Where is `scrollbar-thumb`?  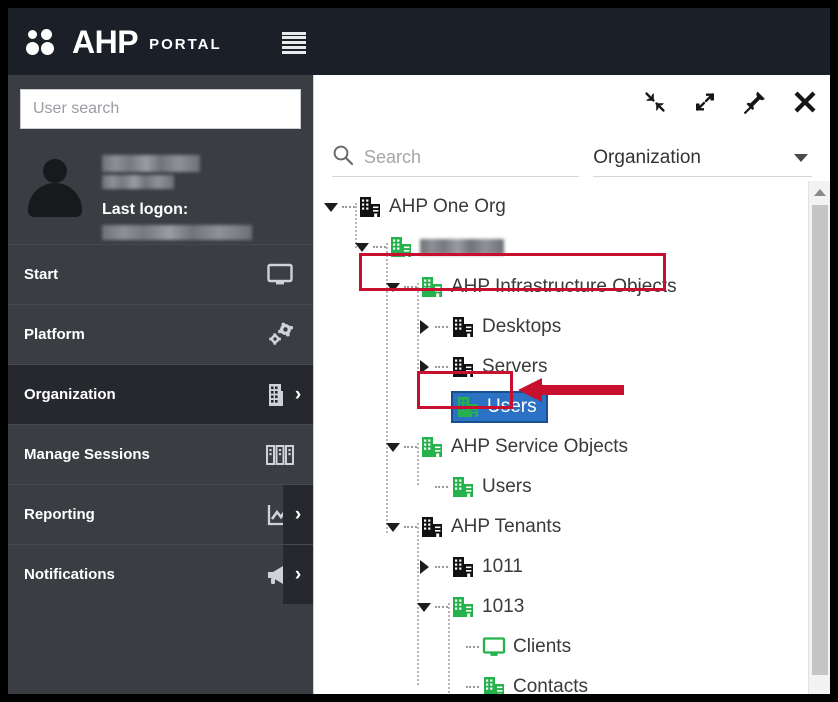
scrollbar-thumb is located at coordinates (820, 440).